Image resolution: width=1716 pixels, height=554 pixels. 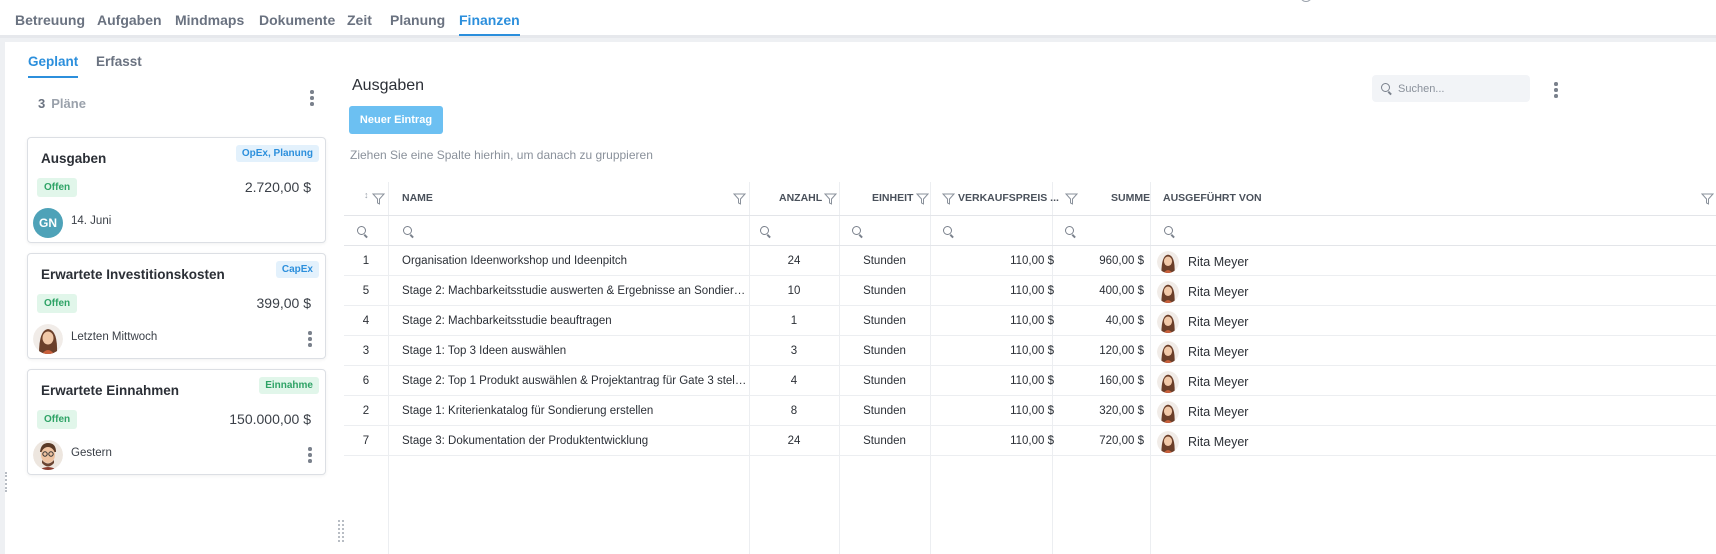 I want to click on column-header-ausgefuehrt-von: AUSGEFÜHRT VON, so click(x=1212, y=198).